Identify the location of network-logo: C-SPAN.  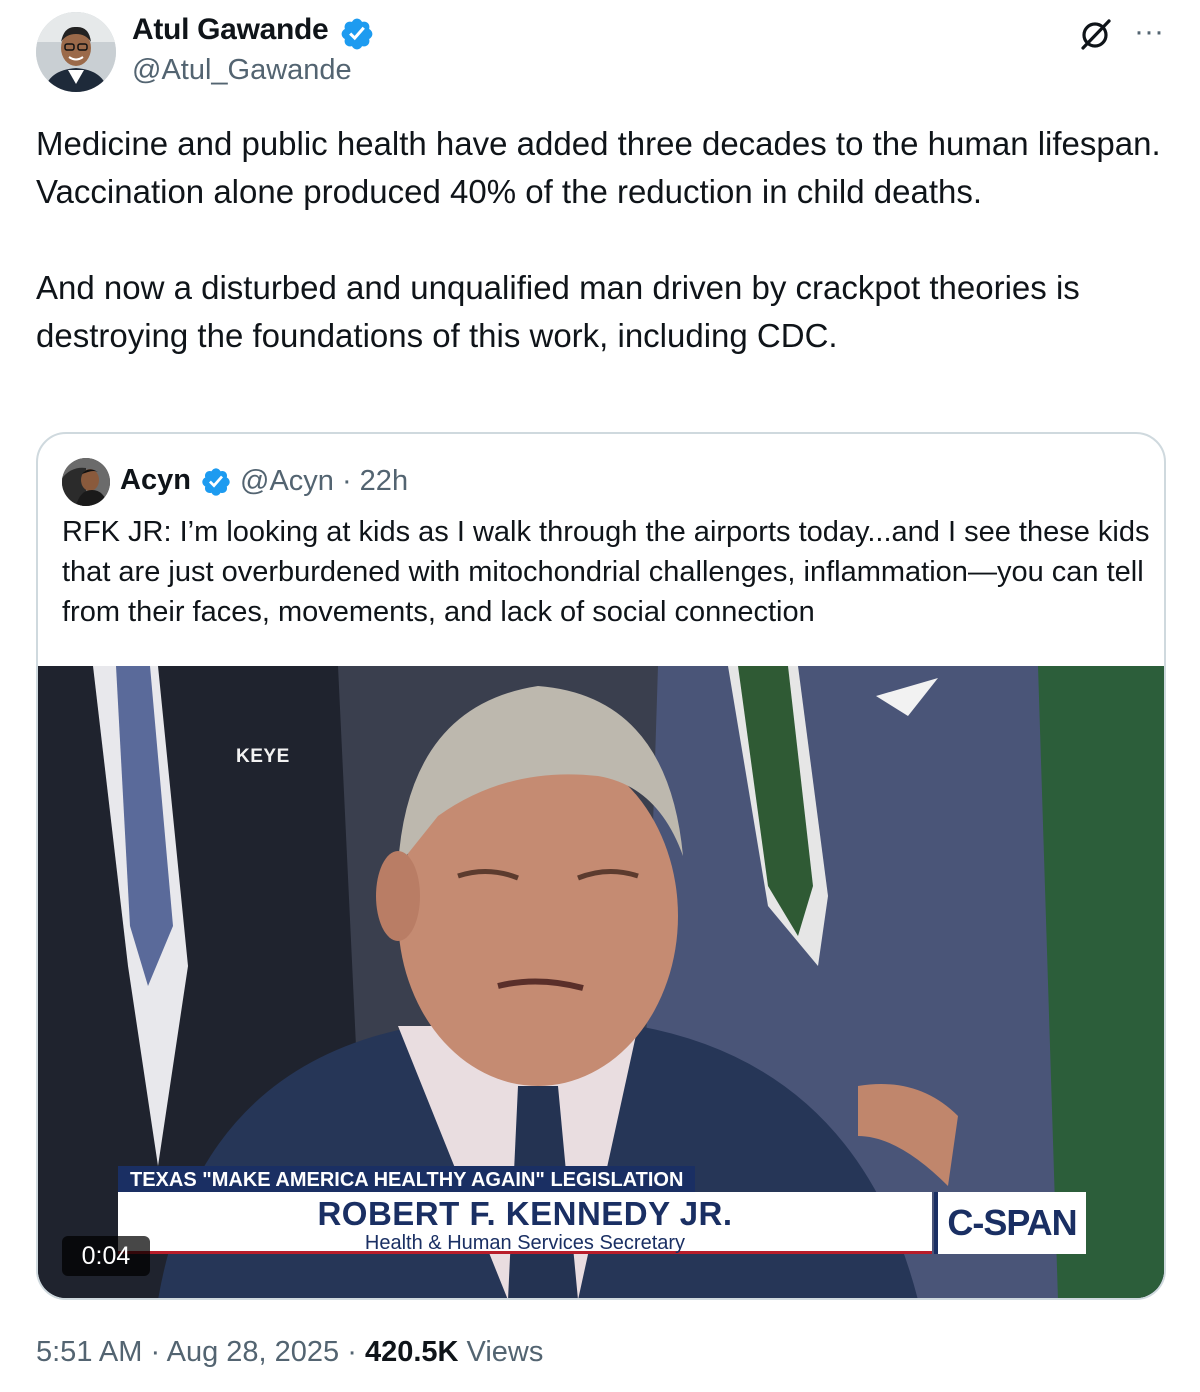
(1010, 1223).